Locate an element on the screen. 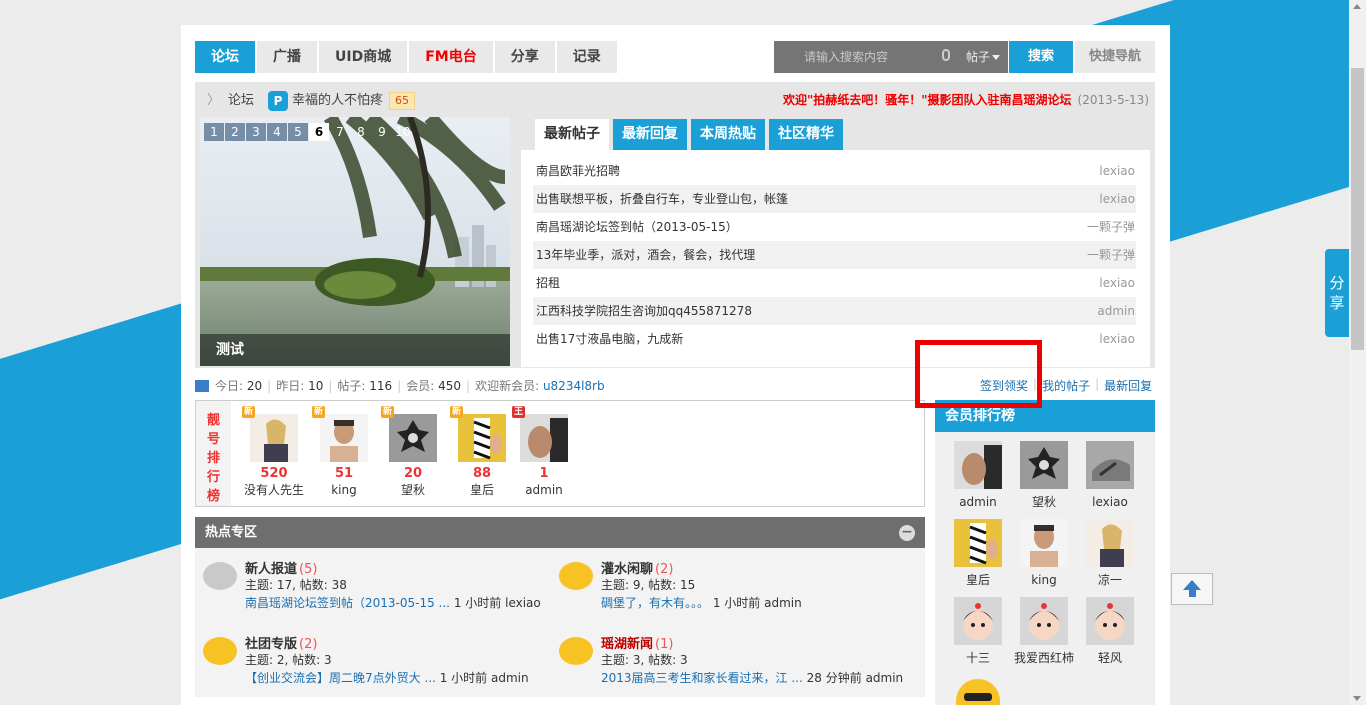 This screenshot has height=705, width=1366. slide-page: 8 is located at coordinates (361, 132).